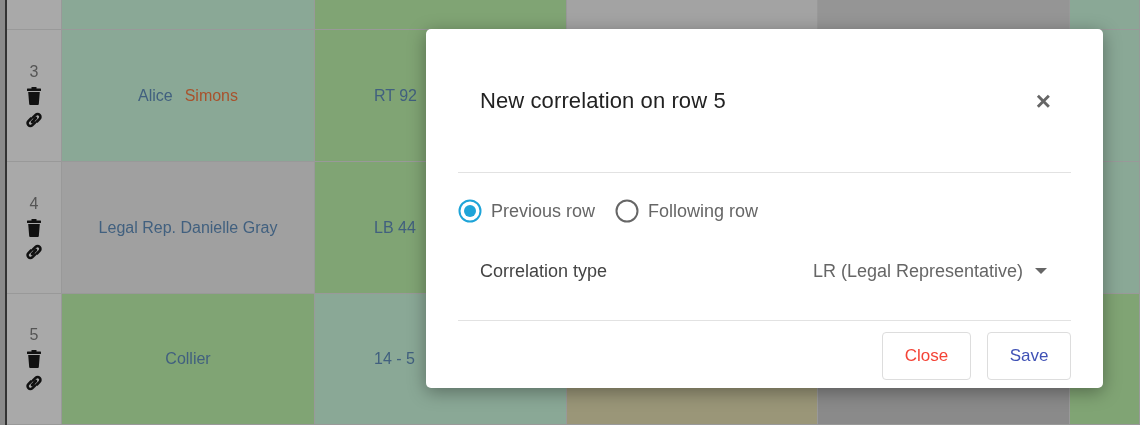 The height and width of the screenshot is (425, 1140). I want to click on cell-text: LB 44, so click(395, 227).